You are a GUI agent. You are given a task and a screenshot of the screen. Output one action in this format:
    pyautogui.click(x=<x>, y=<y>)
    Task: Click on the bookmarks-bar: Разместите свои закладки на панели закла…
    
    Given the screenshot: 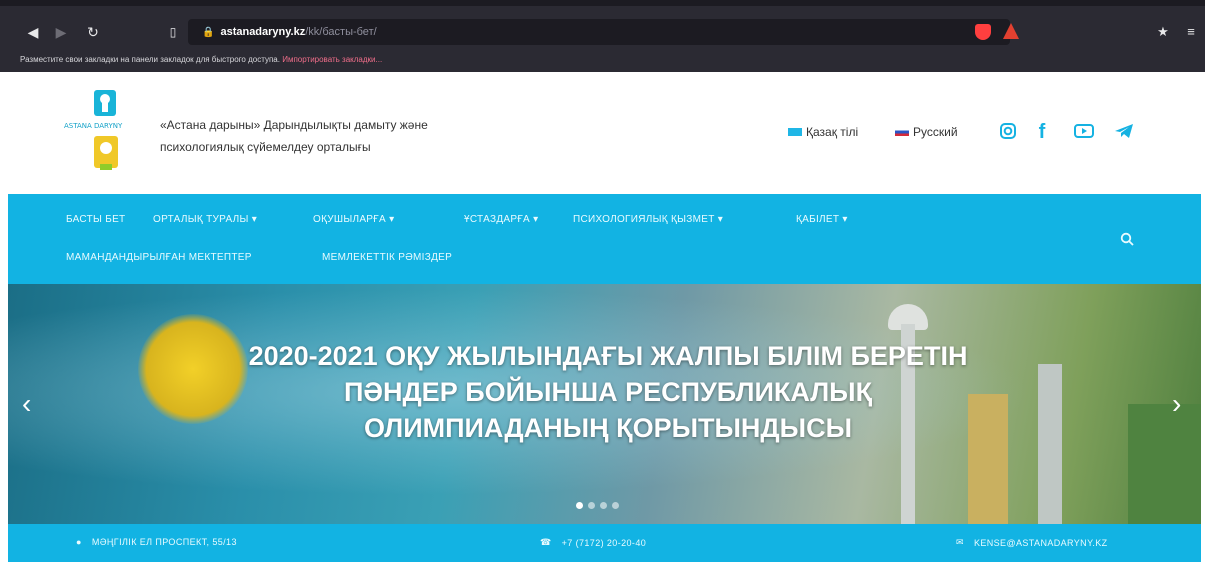 What is the action you would take?
    pyautogui.click(x=602, y=60)
    